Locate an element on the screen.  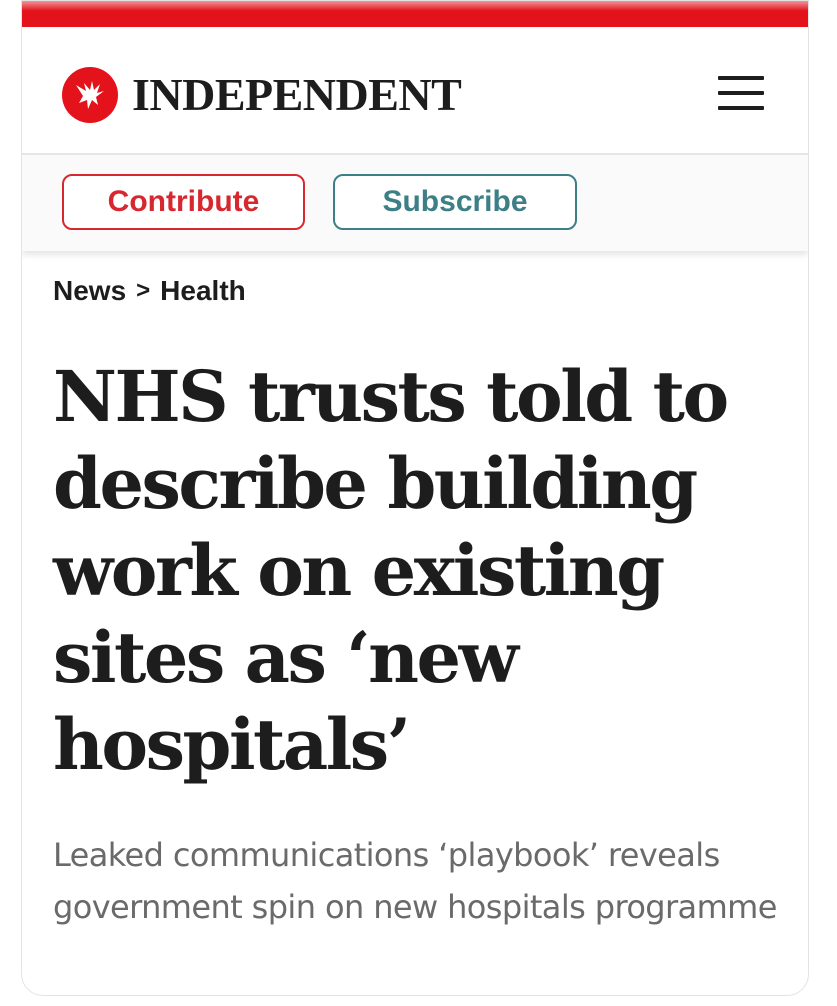
breadcrumb: News > Health is located at coordinates (149, 291).